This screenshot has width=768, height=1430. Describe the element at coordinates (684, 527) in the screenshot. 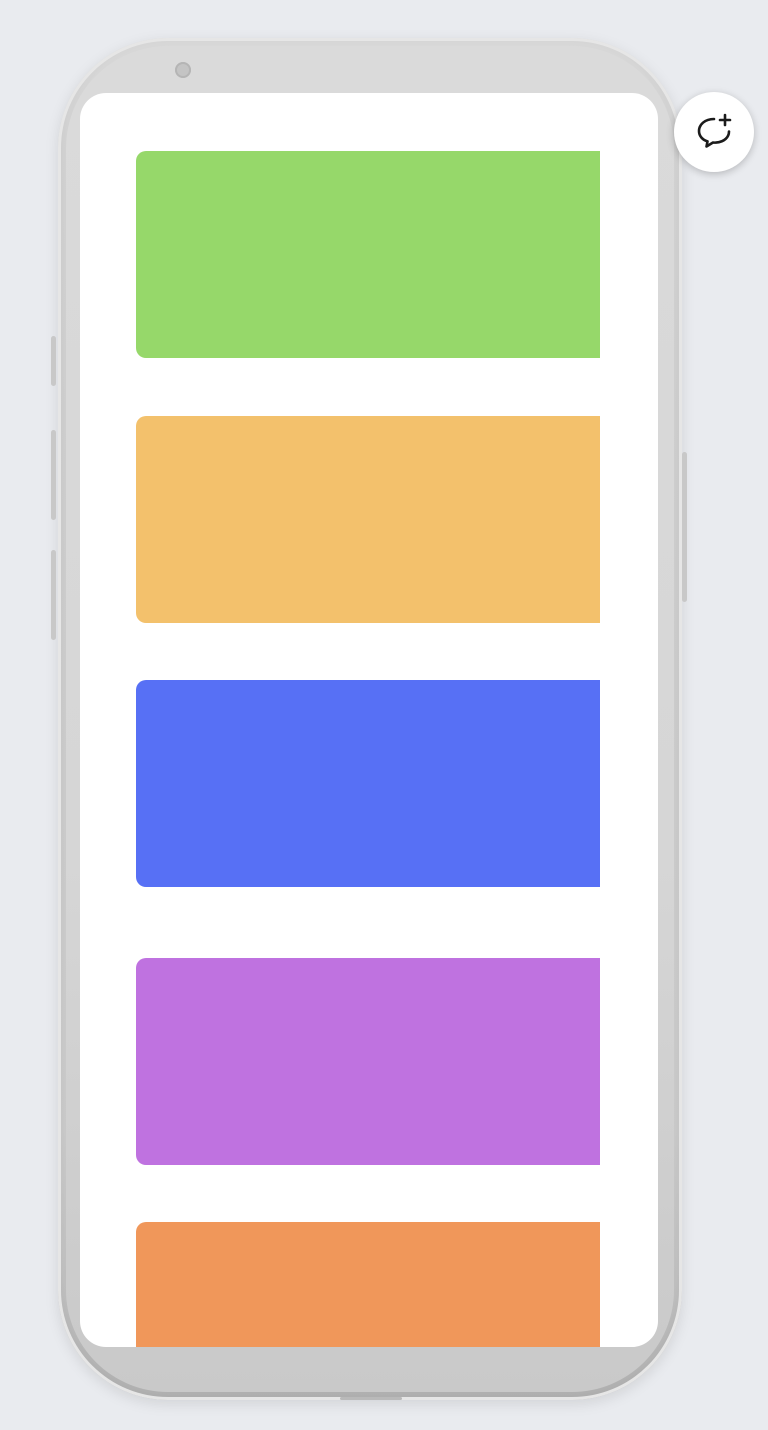

I see `side-button-right` at that location.